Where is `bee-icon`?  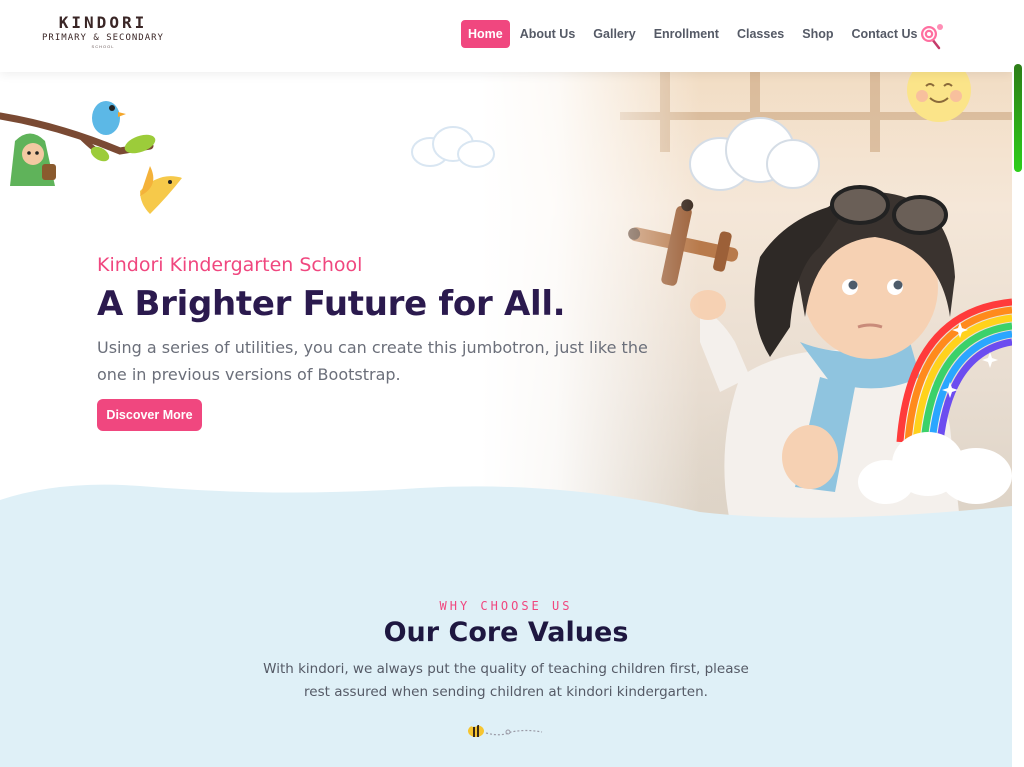 bee-icon is located at coordinates (505, 729).